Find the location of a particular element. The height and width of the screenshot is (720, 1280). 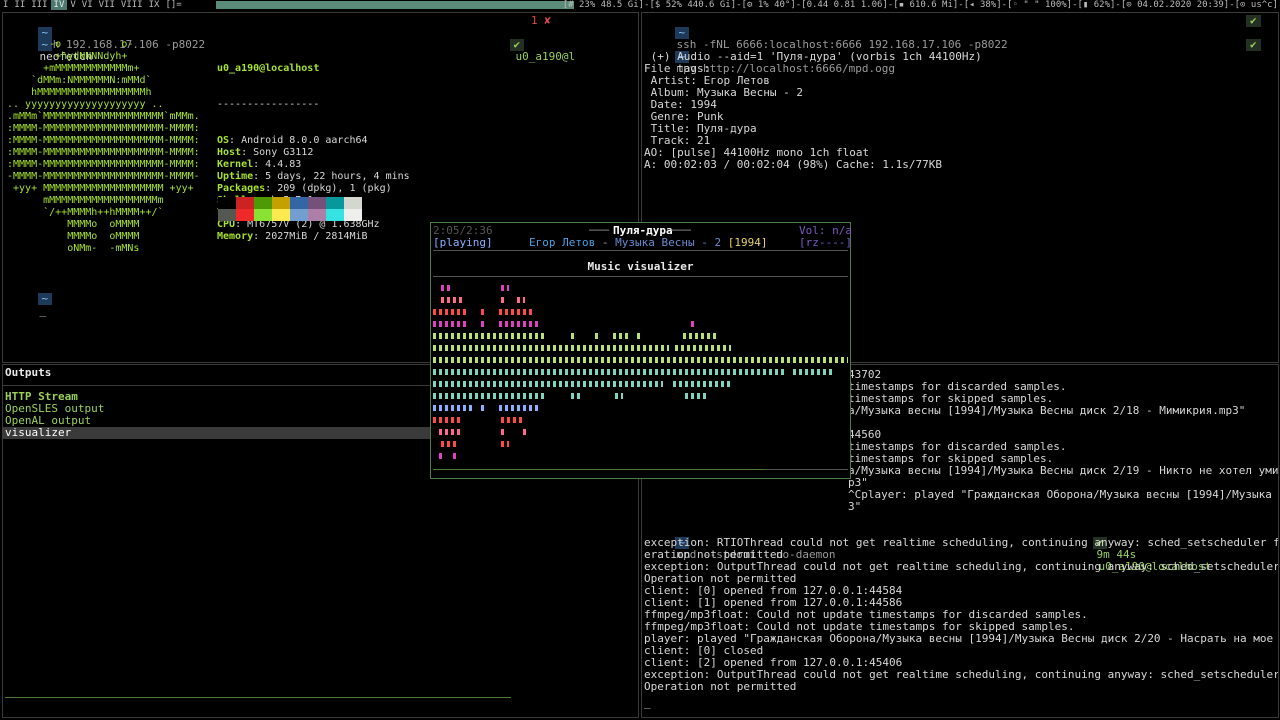

info-row: Packages: 209 (dpkg), 1 (pkg) is located at coordinates (304, 188).